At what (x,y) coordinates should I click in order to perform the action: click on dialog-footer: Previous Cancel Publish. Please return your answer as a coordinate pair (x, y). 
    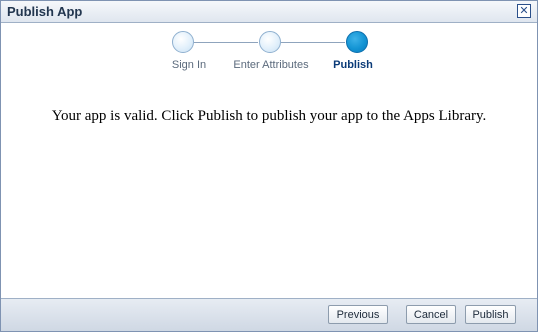
    Looking at the image, I should click on (269, 314).